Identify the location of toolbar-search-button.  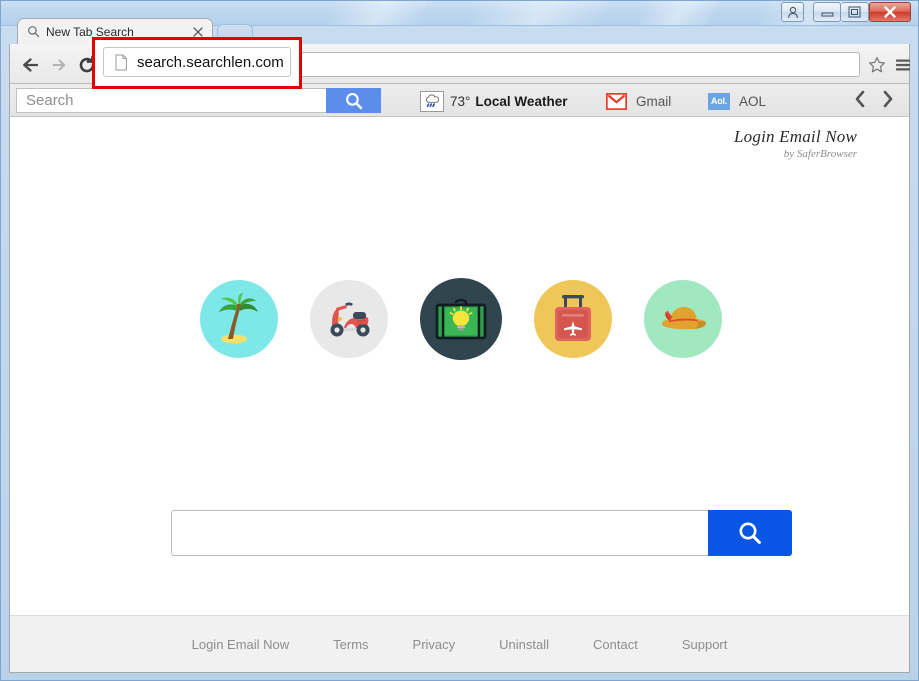
(353, 100).